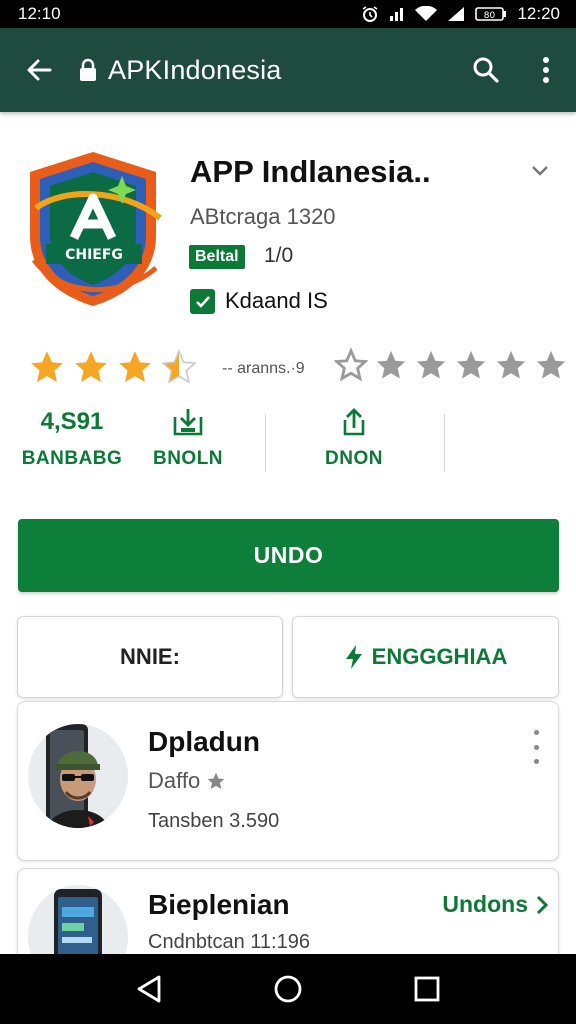 Image resolution: width=576 pixels, height=1024 pixels. I want to click on battery-icon: 80, so click(491, 14).